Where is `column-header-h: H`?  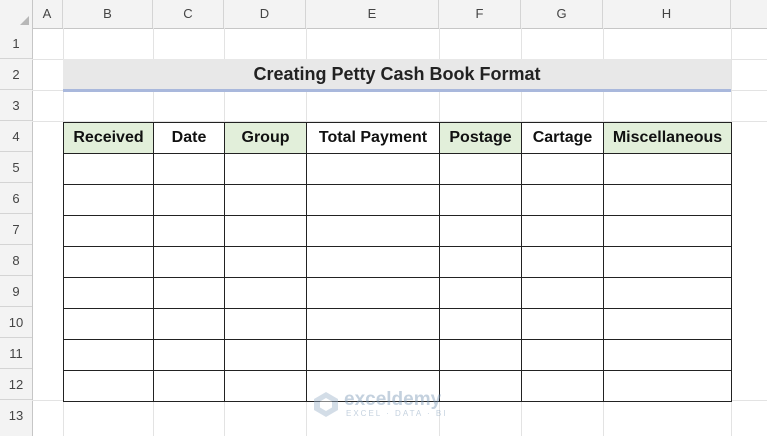 column-header-h: H is located at coordinates (667, 14).